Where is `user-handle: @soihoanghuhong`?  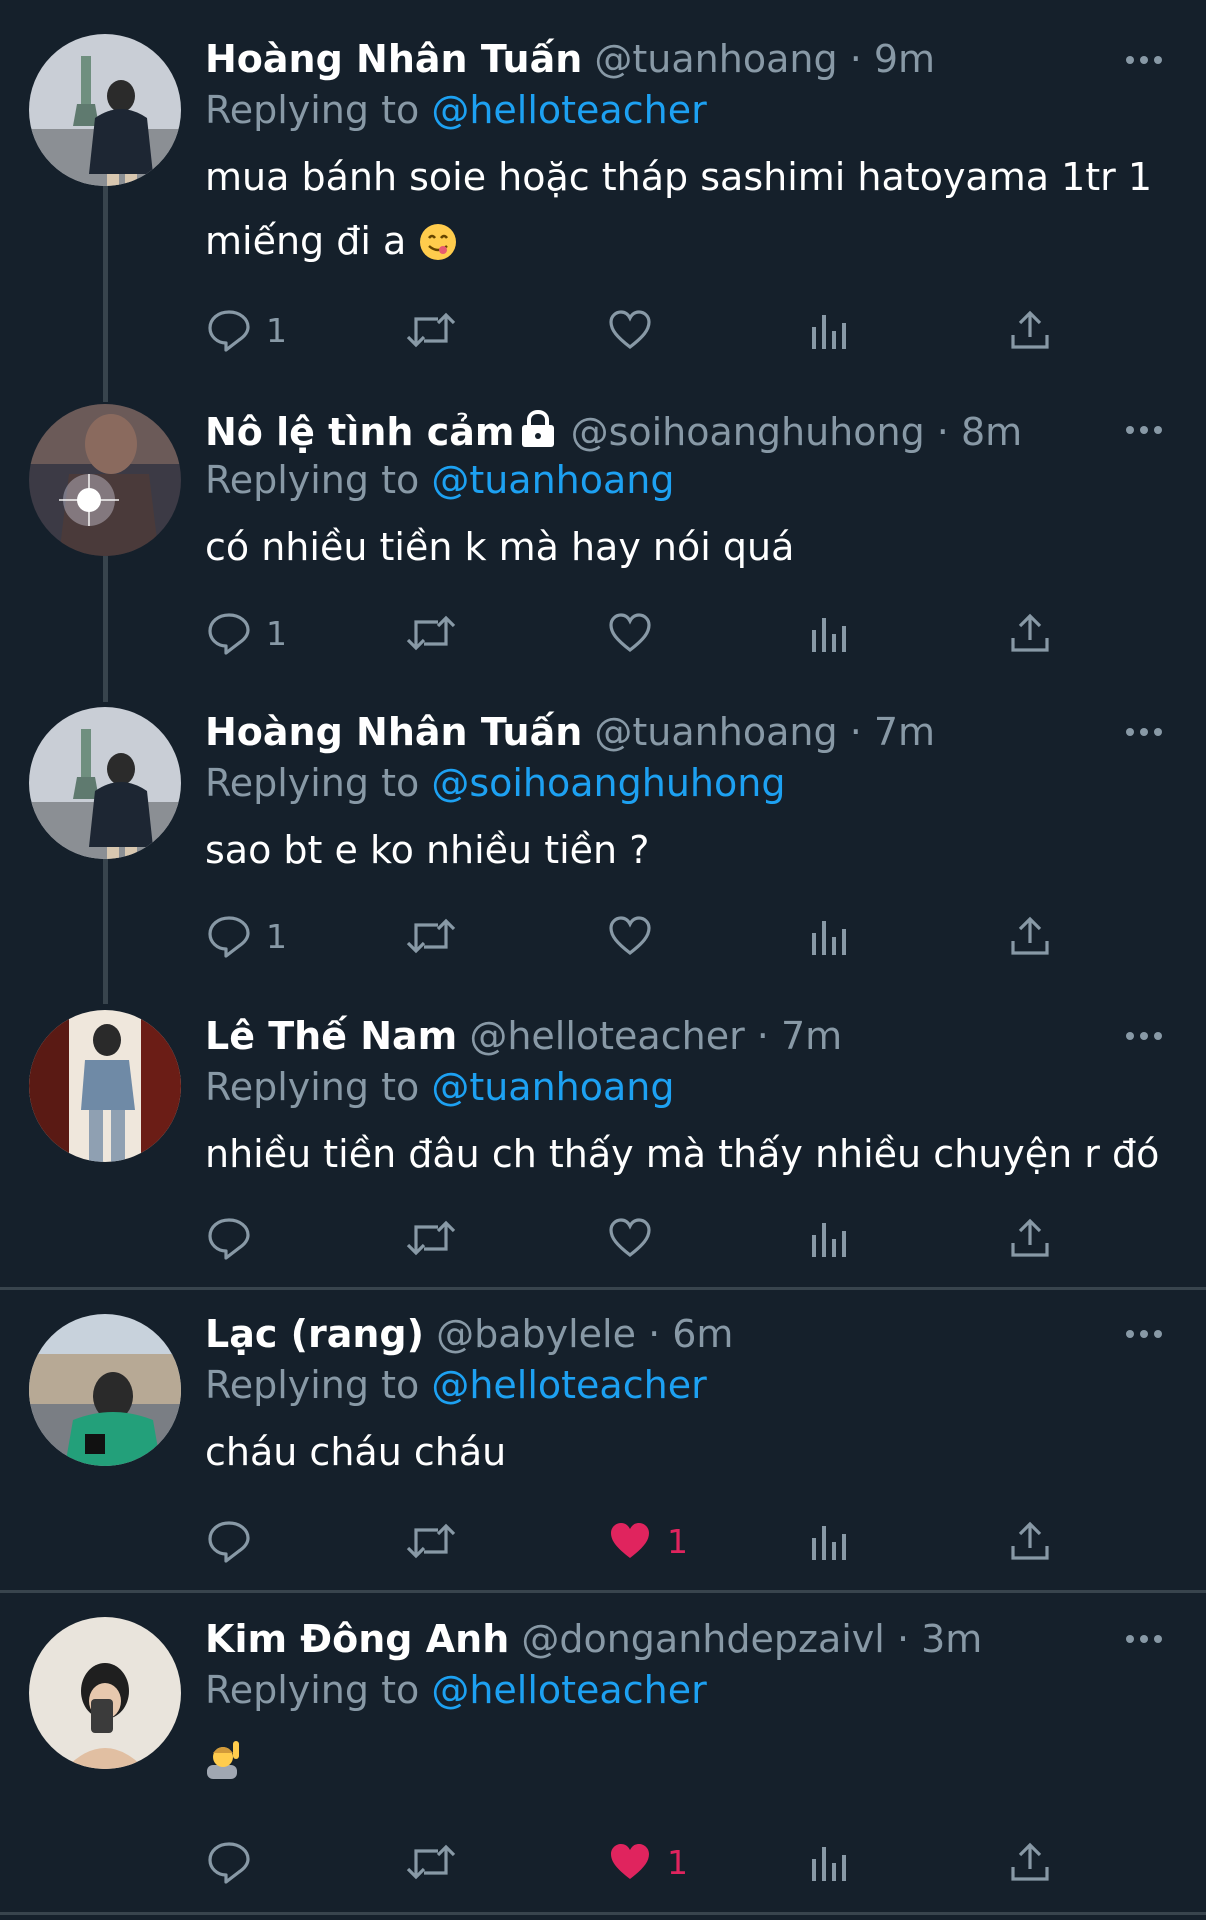 user-handle: @soihoanghuhong is located at coordinates (748, 432).